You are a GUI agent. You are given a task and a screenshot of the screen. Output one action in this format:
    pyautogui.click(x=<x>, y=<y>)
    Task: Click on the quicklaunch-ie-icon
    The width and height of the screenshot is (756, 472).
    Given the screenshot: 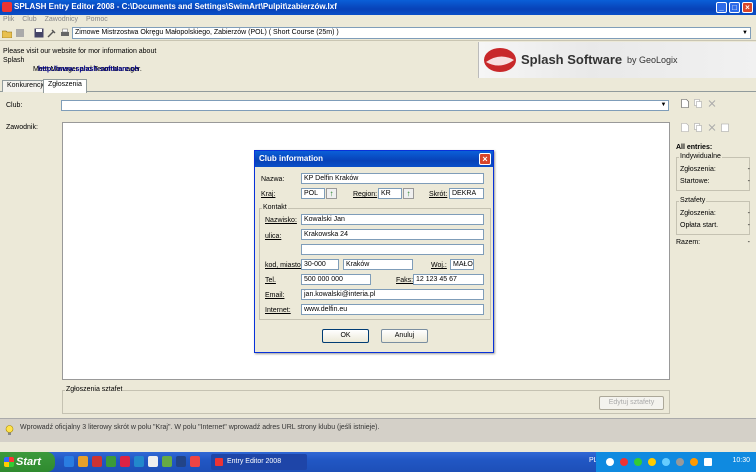 What is the action you would take?
    pyautogui.click(x=69, y=461)
    